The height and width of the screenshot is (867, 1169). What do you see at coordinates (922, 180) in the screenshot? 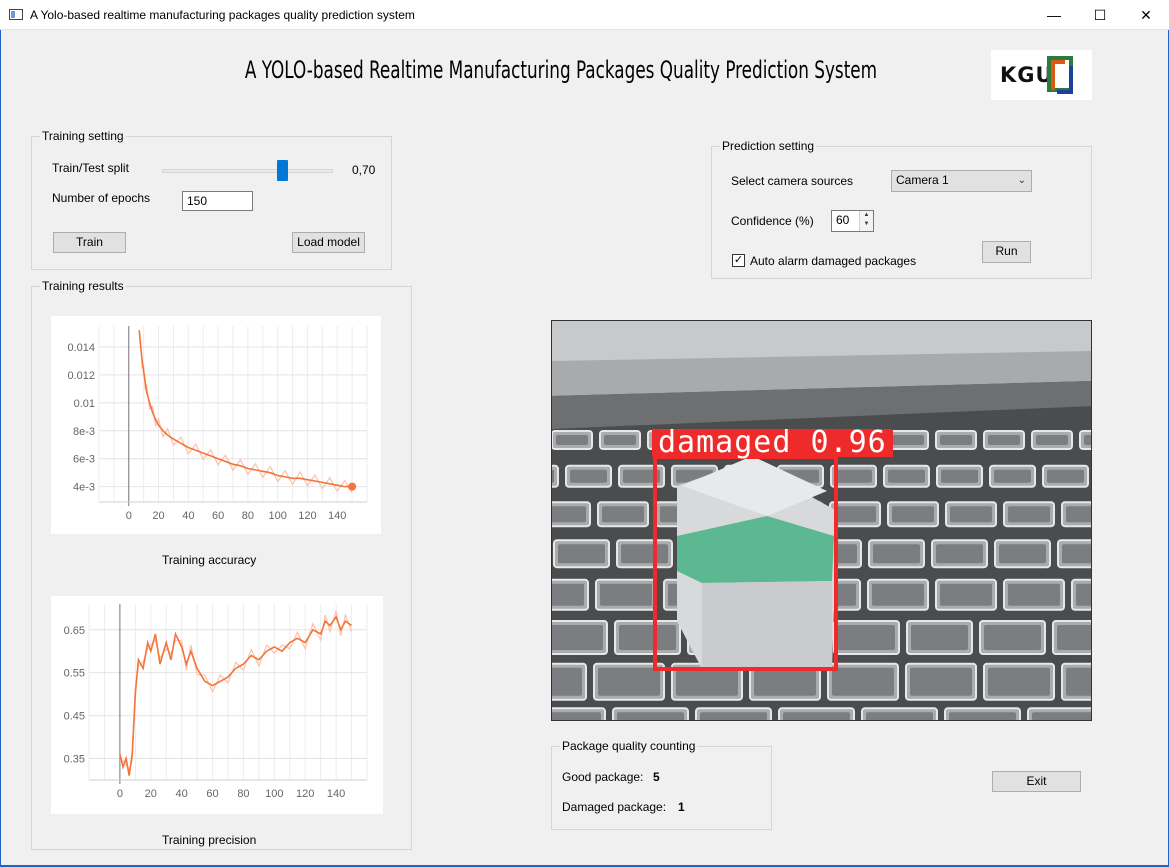
I see `camera-source-value: Camera 1` at bounding box center [922, 180].